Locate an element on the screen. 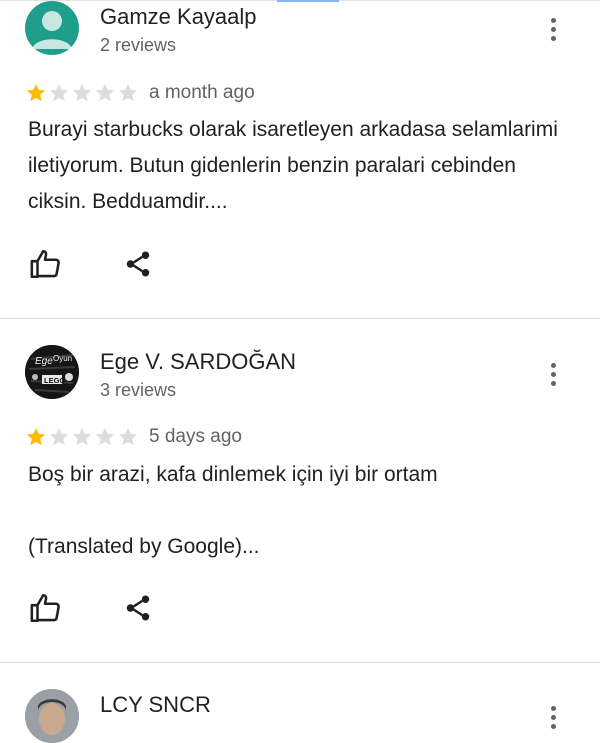 Image resolution: width=600 pixels, height=743 pixels. rating-row: a month ago is located at coordinates (140, 93).